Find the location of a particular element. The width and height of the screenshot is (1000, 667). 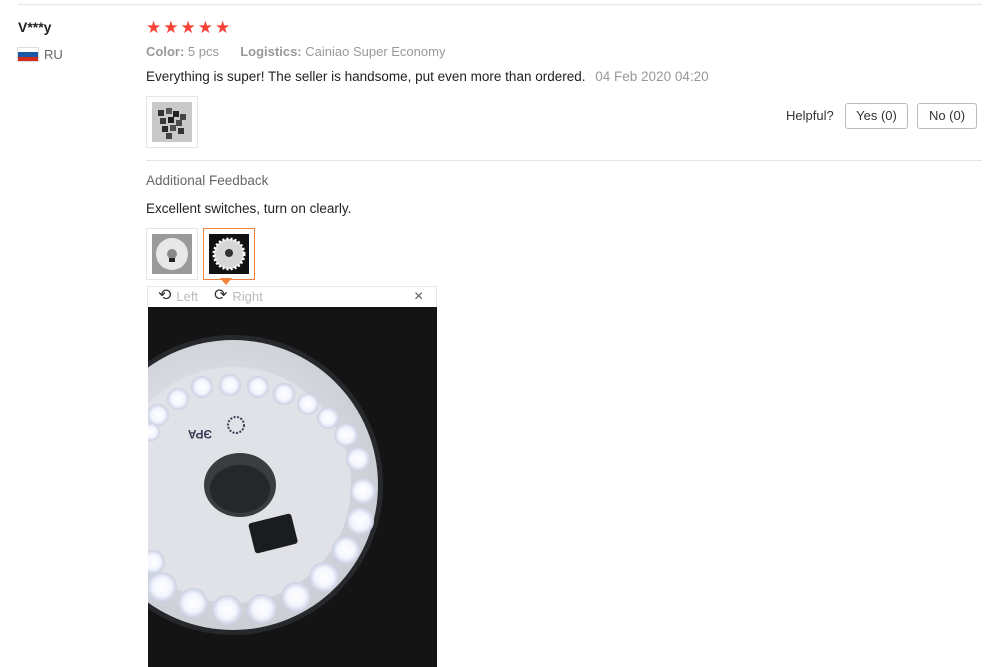

country-code: RU is located at coordinates (53, 54).